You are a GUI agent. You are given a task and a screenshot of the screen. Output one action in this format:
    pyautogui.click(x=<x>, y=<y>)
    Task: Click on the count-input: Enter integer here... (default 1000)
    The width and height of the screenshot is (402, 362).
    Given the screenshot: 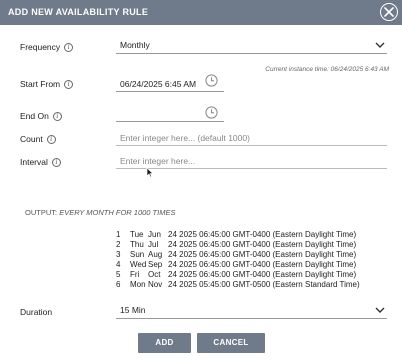 What is the action you would take?
    pyautogui.click(x=251, y=138)
    